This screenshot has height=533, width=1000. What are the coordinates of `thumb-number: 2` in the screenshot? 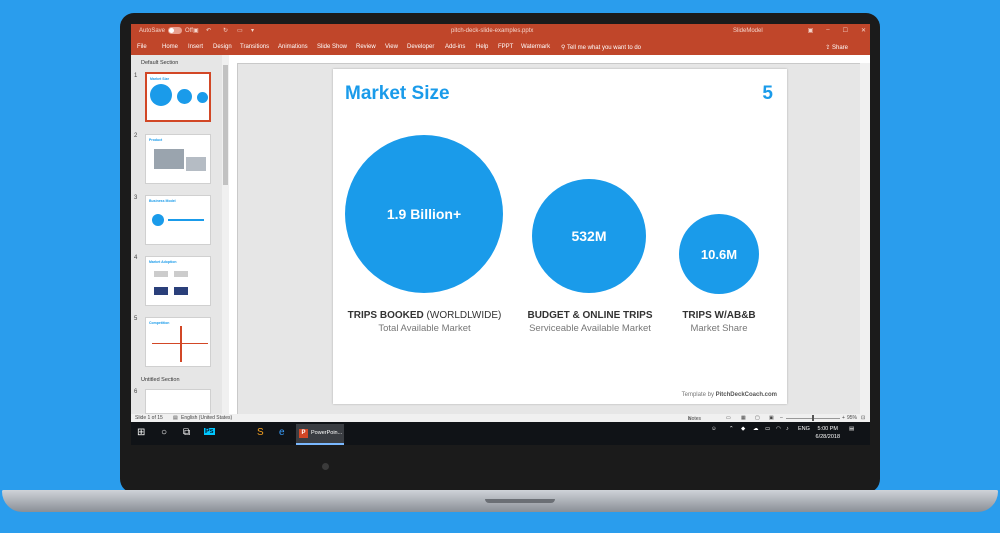 It's located at (136, 136).